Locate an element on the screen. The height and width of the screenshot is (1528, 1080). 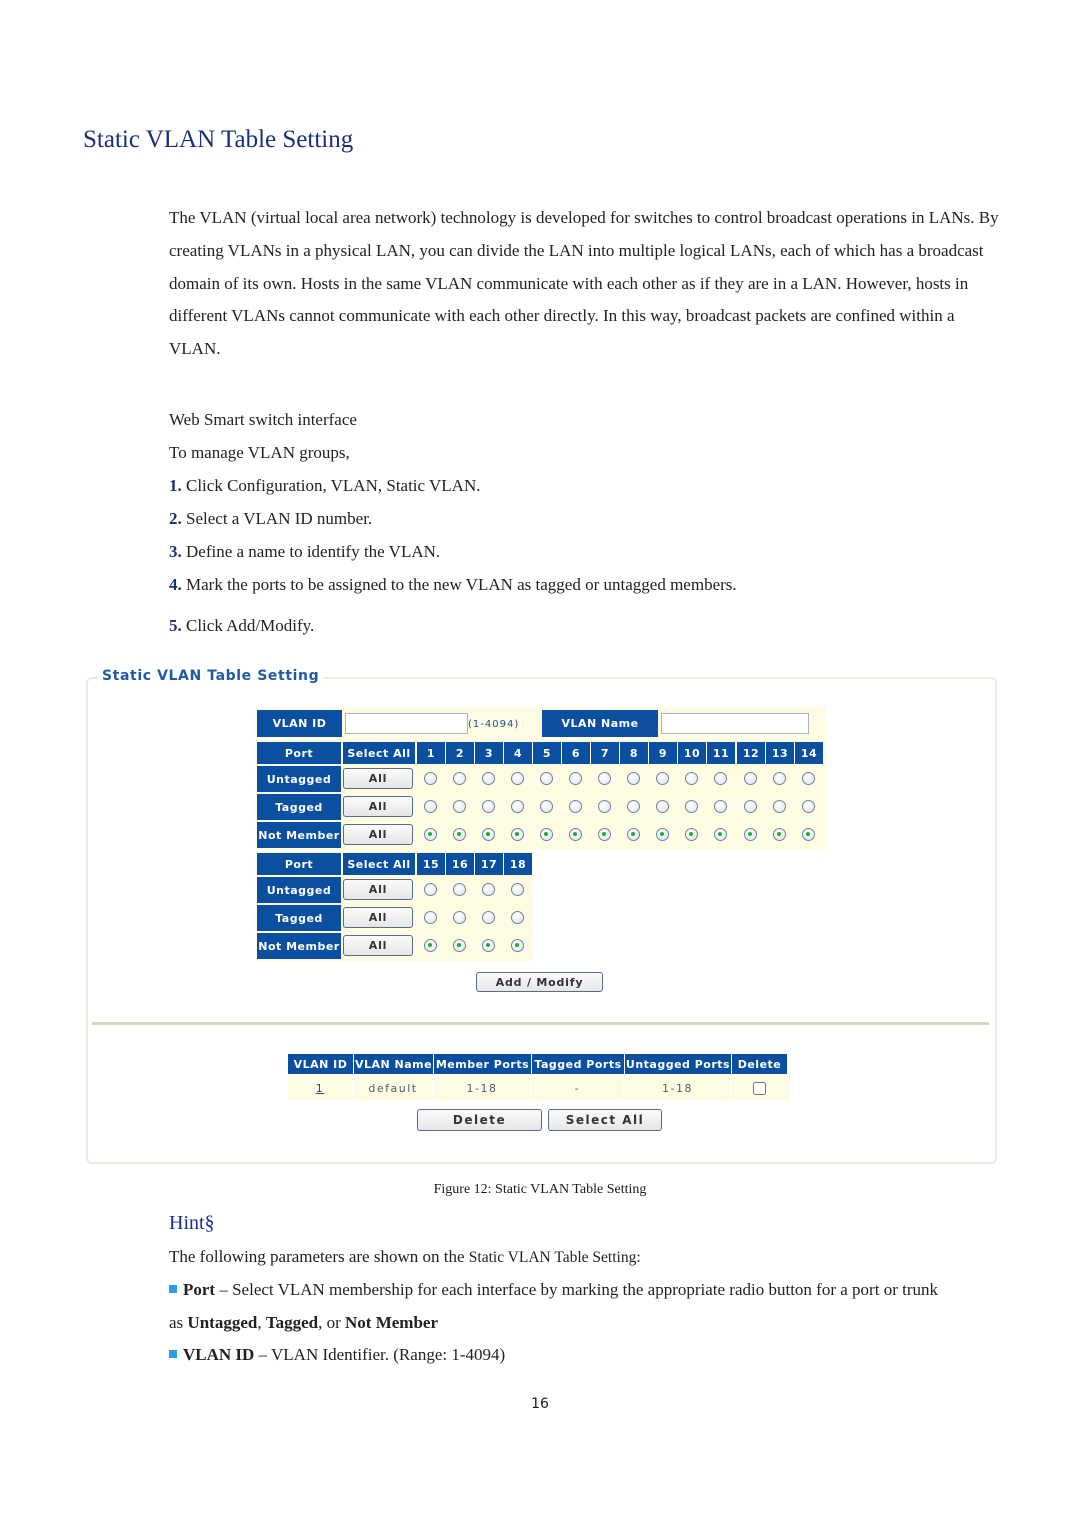
hint-option: Not Member is located at coordinates (392, 1322).